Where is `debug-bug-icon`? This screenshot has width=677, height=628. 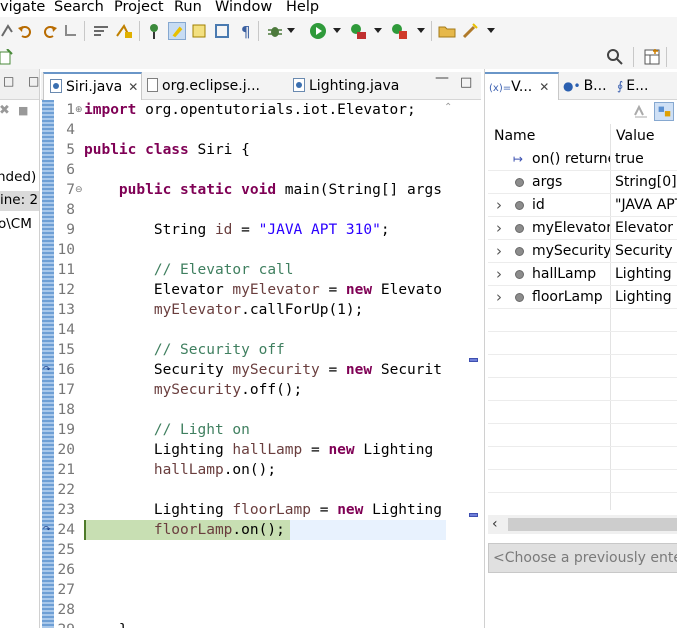 debug-bug-icon is located at coordinates (275, 31).